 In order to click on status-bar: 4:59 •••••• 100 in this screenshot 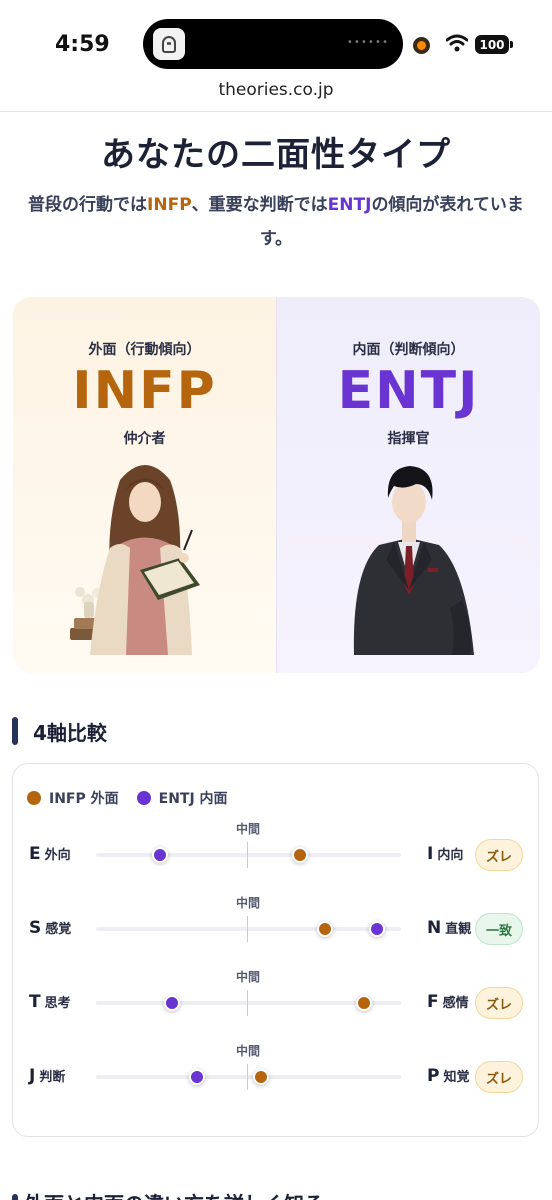, I will do `click(276, 40)`.